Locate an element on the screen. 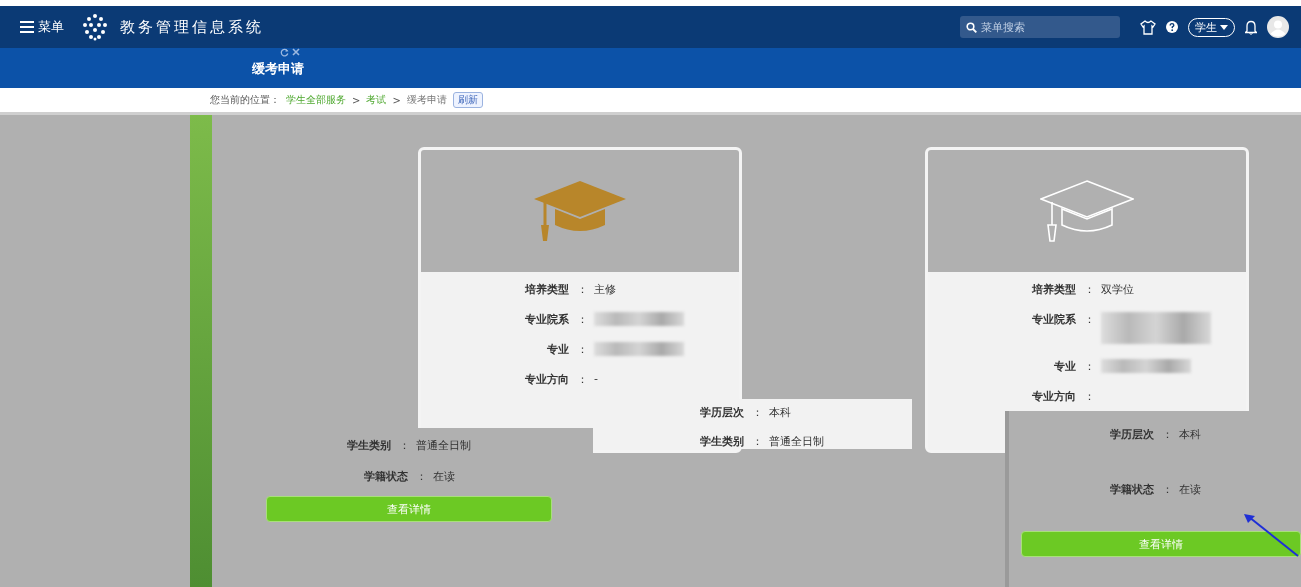 Image resolution: width=1301 pixels, height=587 pixels. help-icon is located at coordinates (1172, 27).